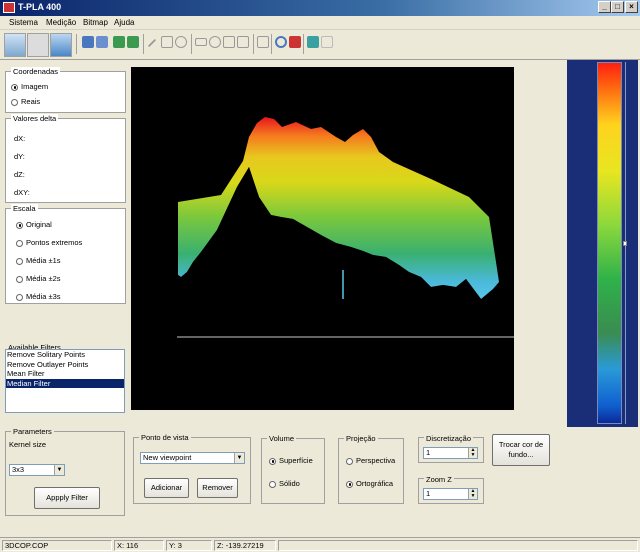 The width and height of the screenshot is (640, 552). Describe the element at coordinates (284, 483) in the screenshot. I see `radio-solido: Sólido` at that location.